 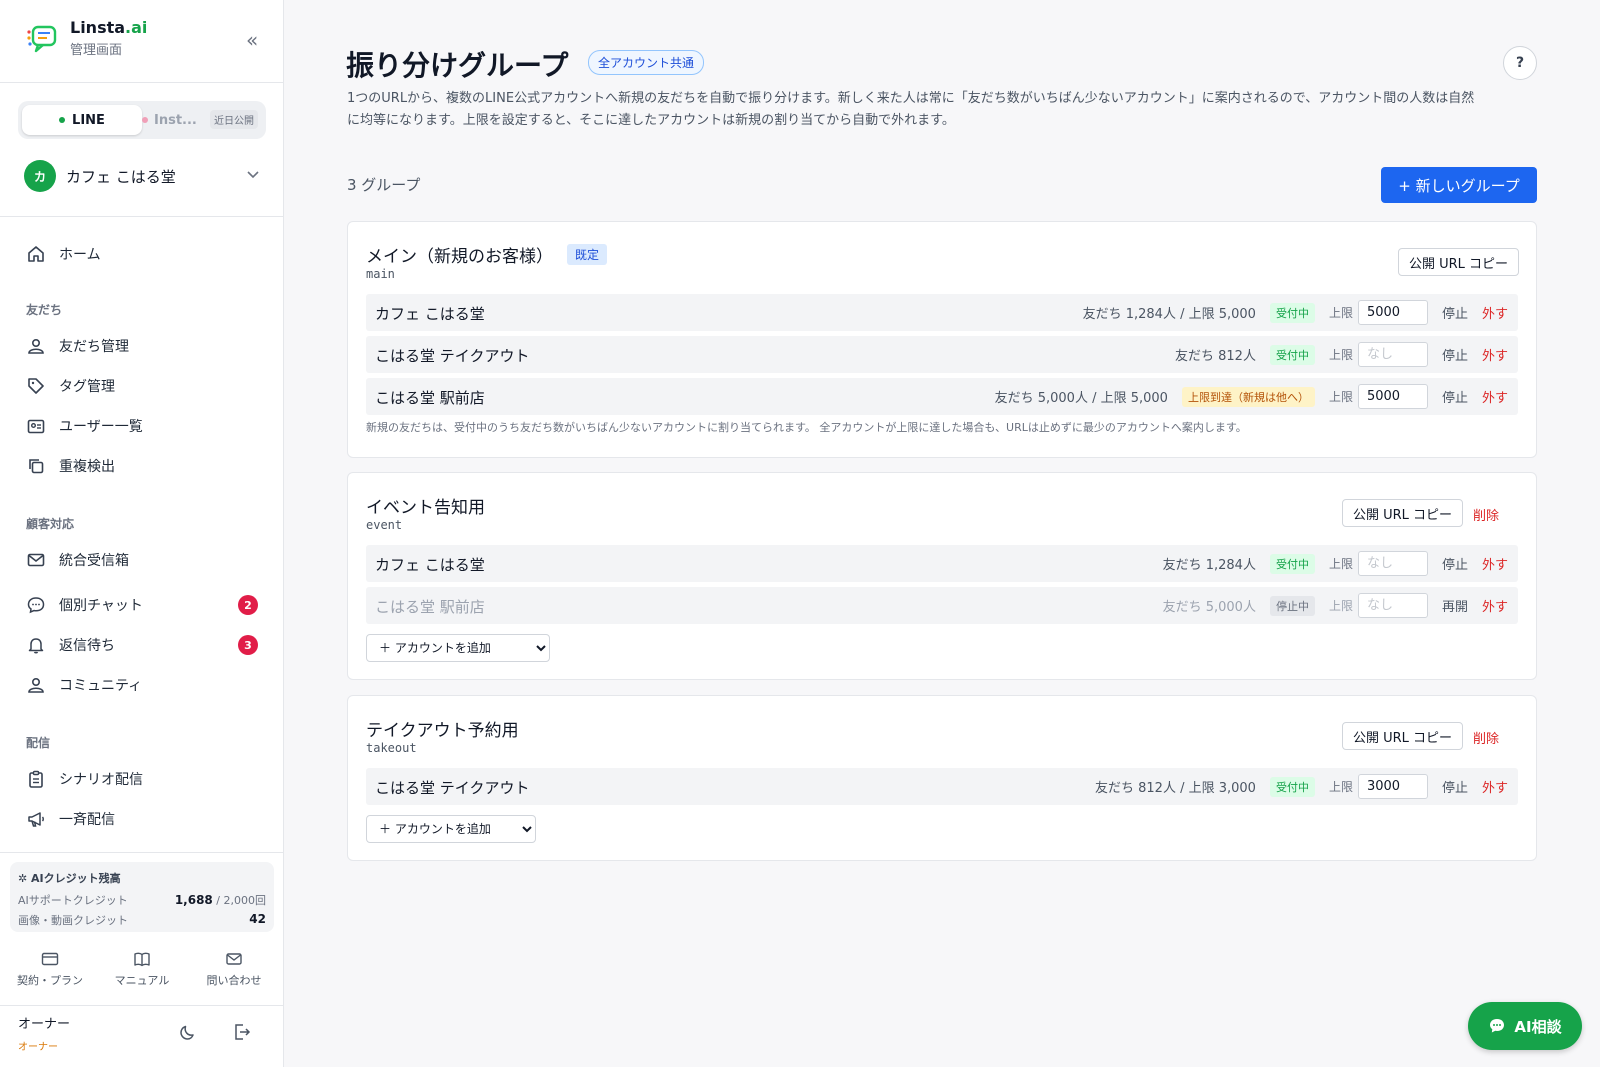 I want to click on row-stats: 友だち 812人 / 上限 3,000, so click(x=1175, y=788).